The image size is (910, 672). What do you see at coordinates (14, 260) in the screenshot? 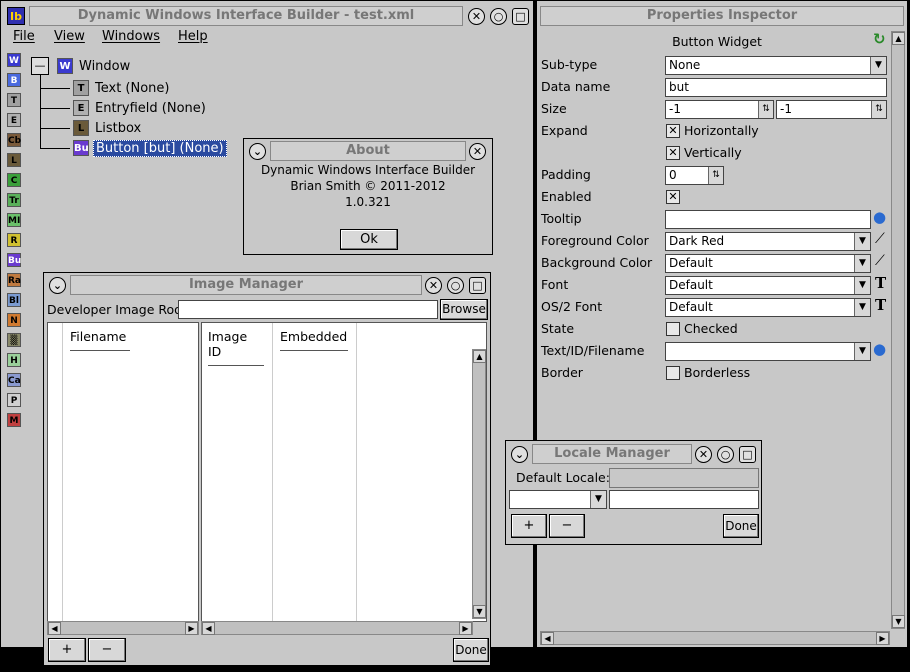
I see `palette-item: Bu` at bounding box center [14, 260].